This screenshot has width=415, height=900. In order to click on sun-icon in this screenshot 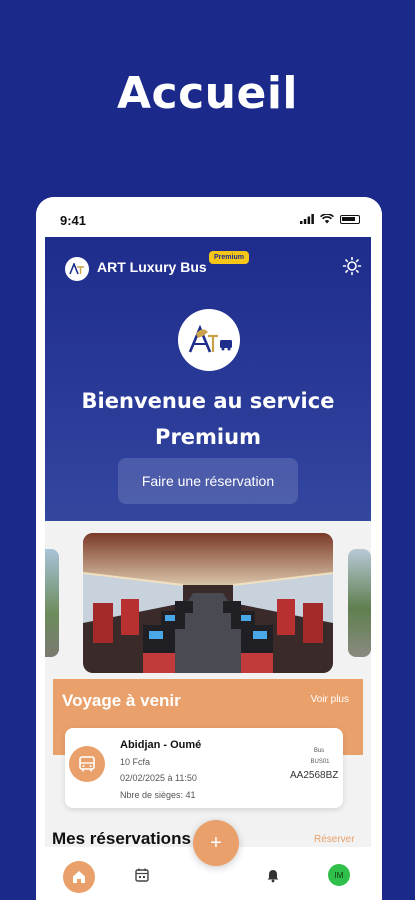, I will do `click(352, 266)`.